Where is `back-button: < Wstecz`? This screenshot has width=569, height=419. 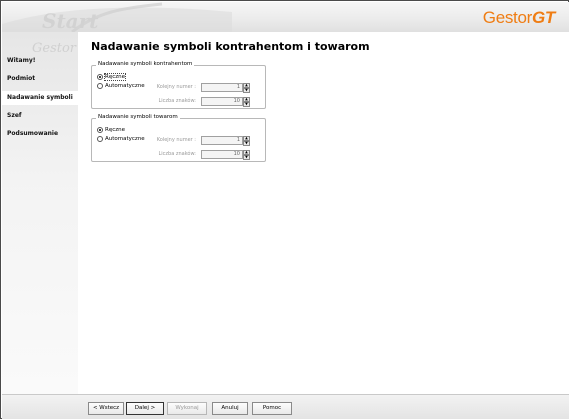
back-button: < Wstecz is located at coordinates (106, 408).